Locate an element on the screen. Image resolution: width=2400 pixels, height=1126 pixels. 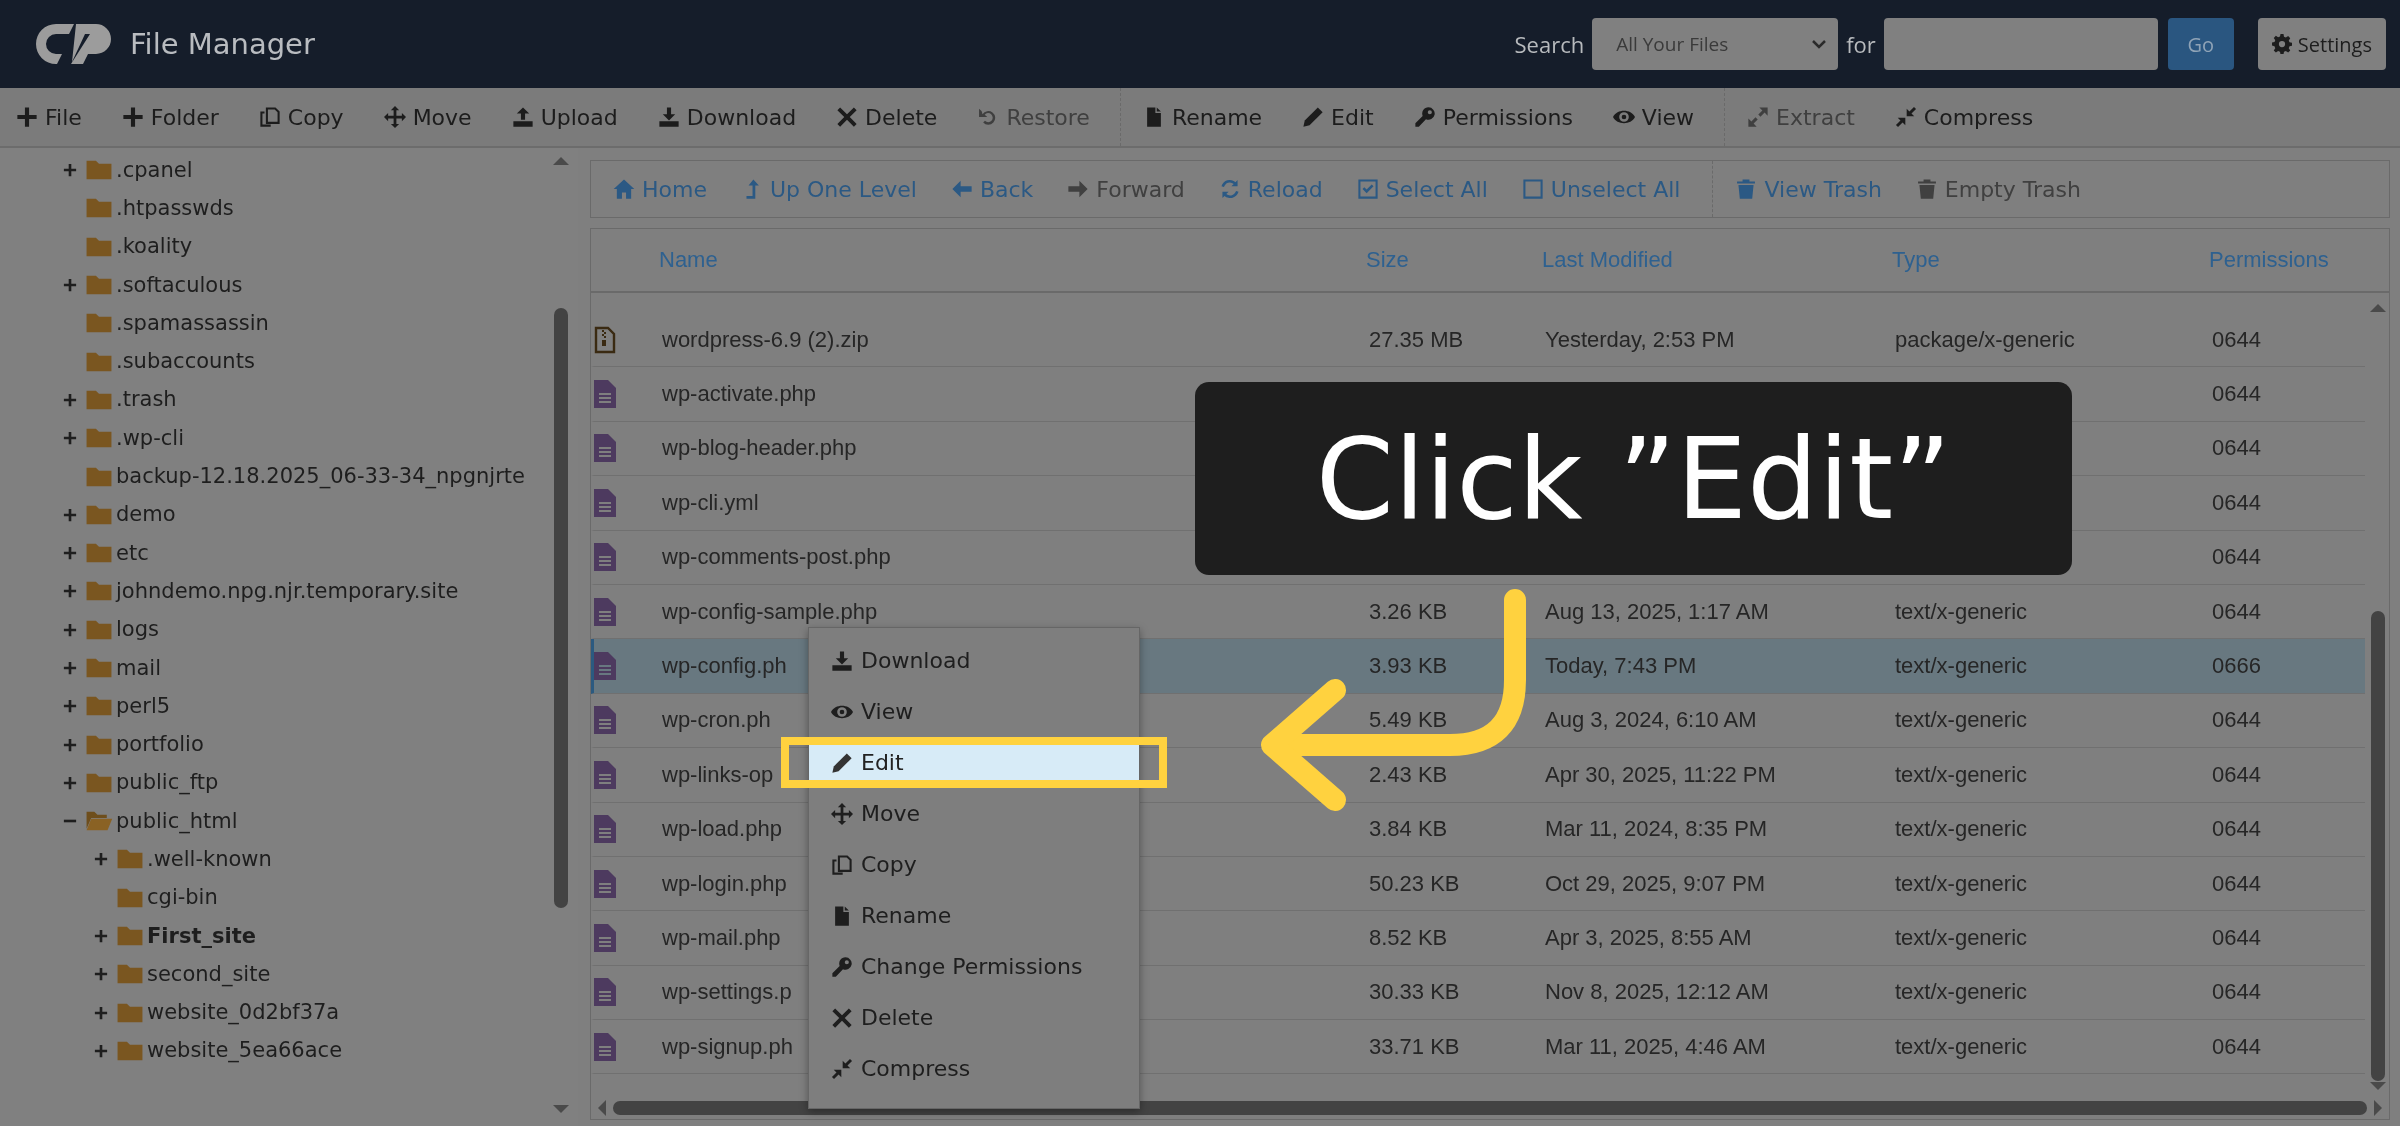
settings-button: Settings is located at coordinates (2321, 44).